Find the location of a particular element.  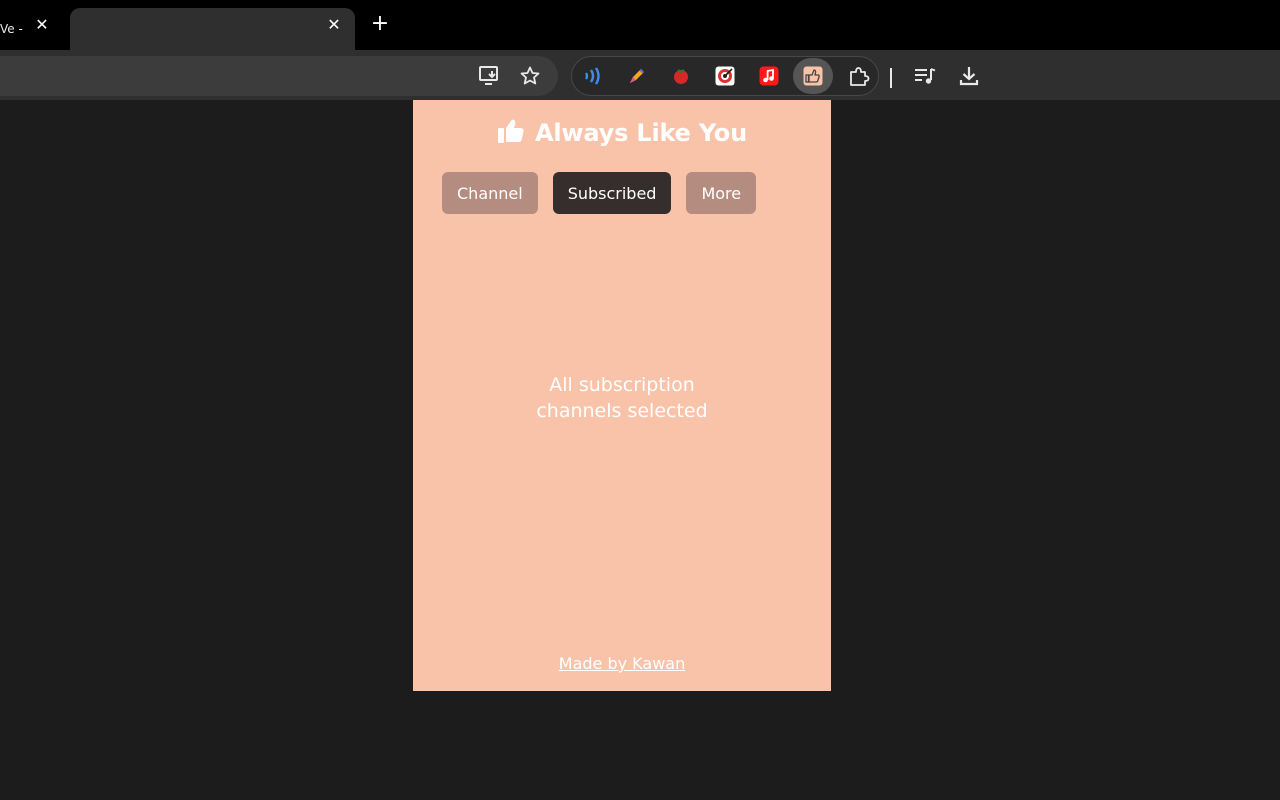

browser-tab-active: ✕ is located at coordinates (212, 29).